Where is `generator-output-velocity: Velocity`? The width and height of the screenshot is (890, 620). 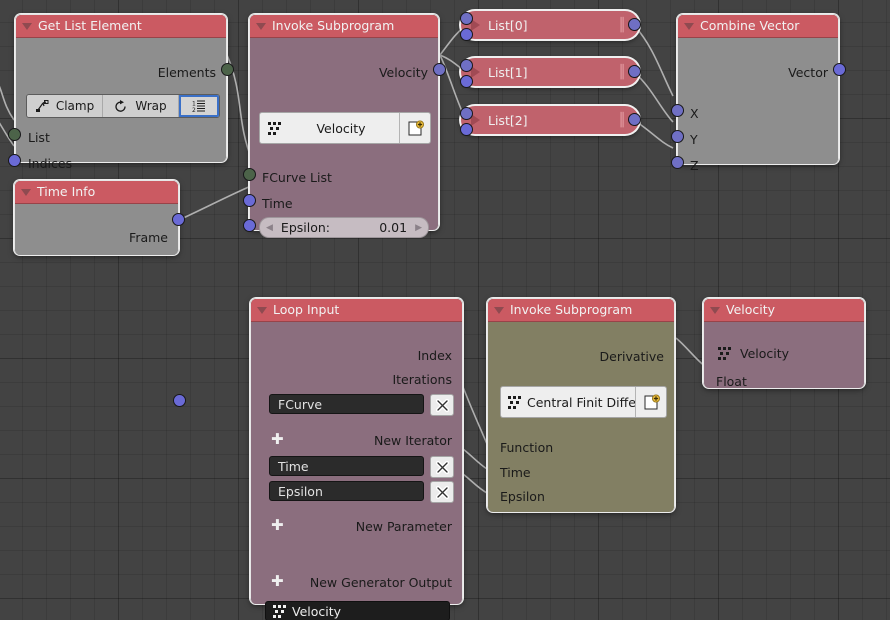 generator-output-velocity: Velocity is located at coordinates (357, 610).